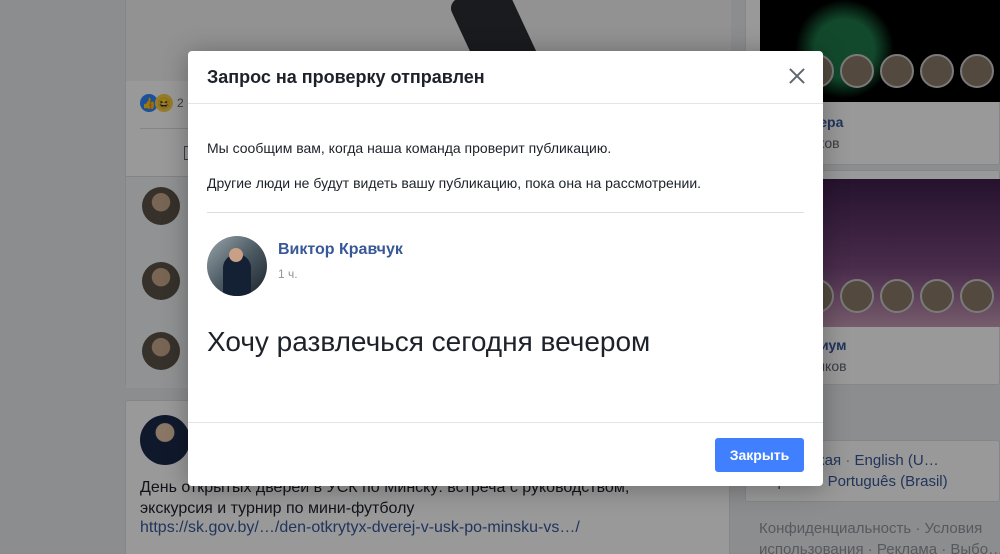 The image size is (1000, 554). Describe the element at coordinates (237, 266) in the screenshot. I see `author-avatar` at that location.